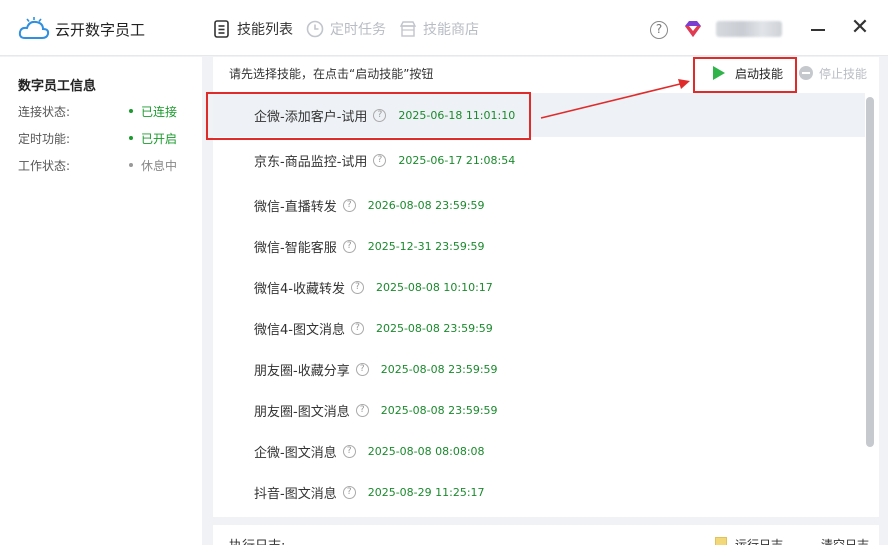  I want to click on tab-label: 技能列表, so click(265, 30).